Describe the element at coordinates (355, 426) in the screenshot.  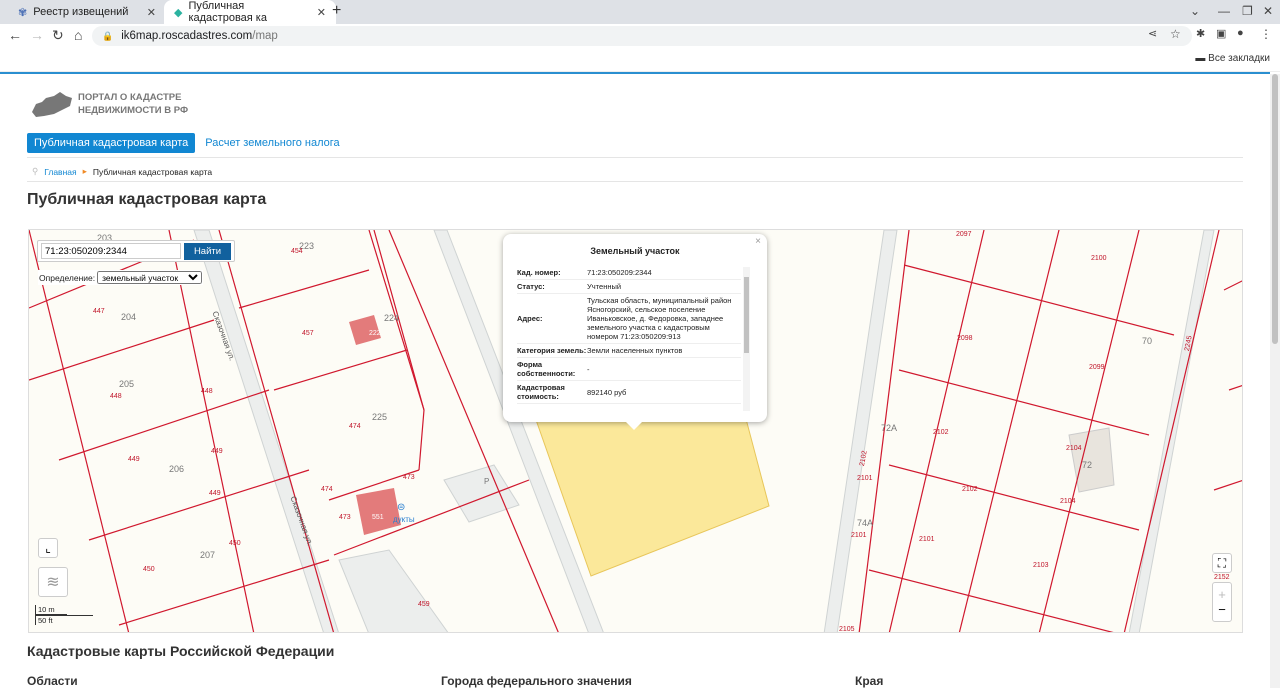
I see `parcel-label: 474` at that location.